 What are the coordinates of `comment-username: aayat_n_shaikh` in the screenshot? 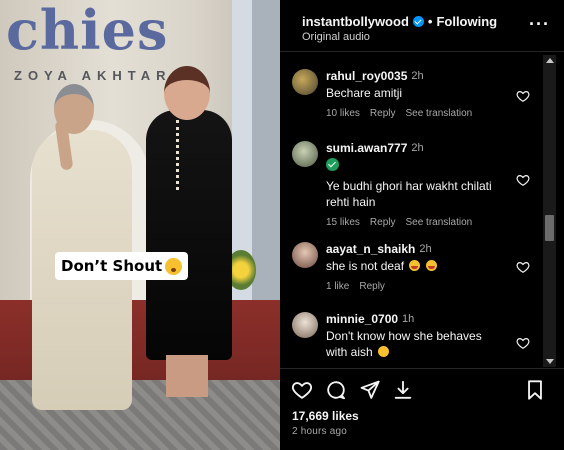 It's located at (370, 249).